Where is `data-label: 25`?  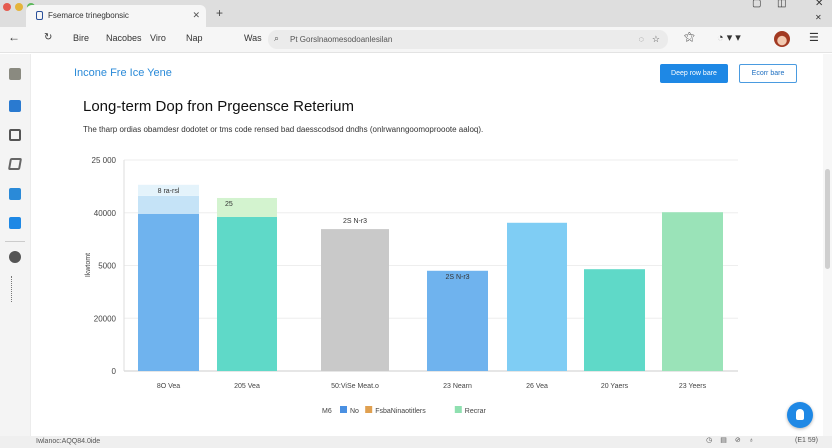
data-label: 25 is located at coordinates (229, 204).